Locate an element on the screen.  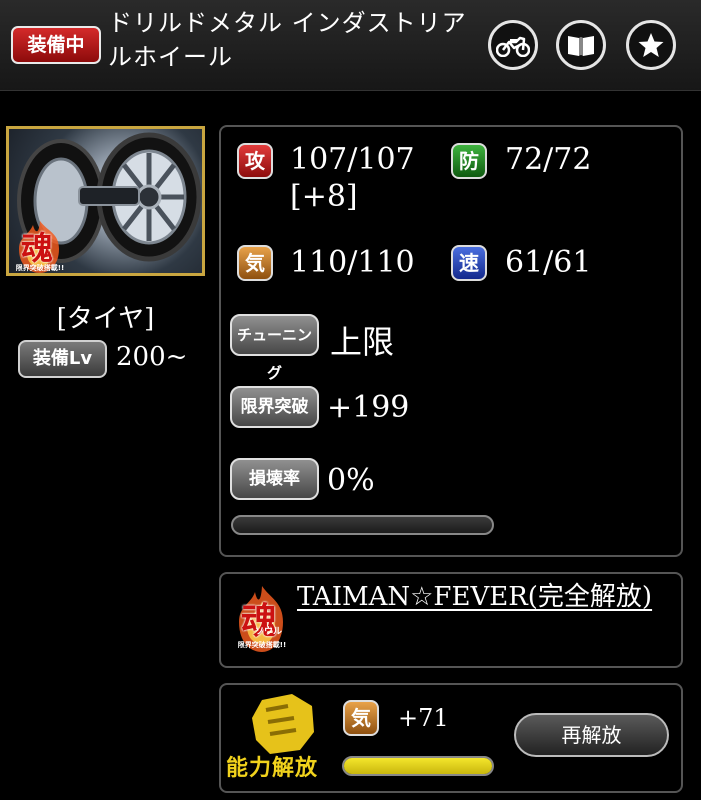
ability-spirit-icon: 気 is located at coordinates (361, 718).